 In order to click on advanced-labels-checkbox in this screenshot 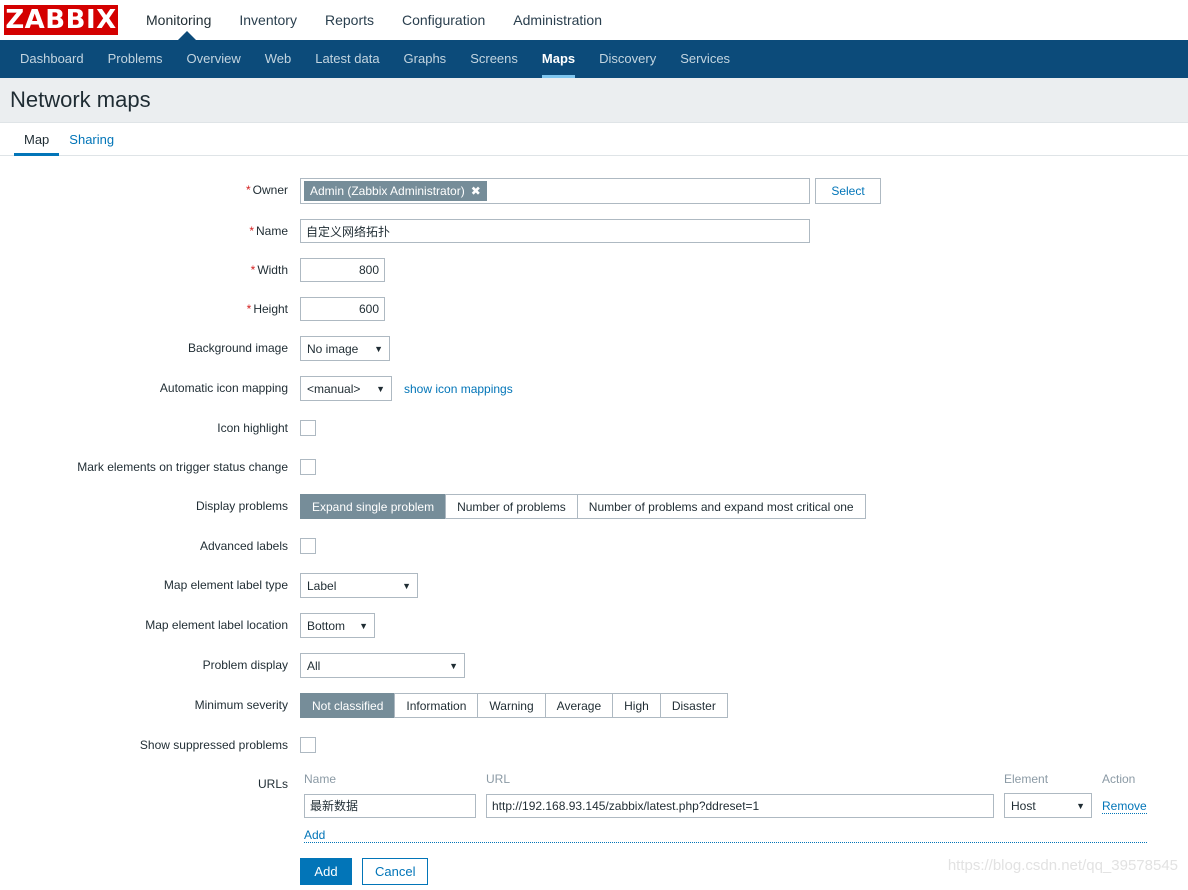, I will do `click(308, 546)`.